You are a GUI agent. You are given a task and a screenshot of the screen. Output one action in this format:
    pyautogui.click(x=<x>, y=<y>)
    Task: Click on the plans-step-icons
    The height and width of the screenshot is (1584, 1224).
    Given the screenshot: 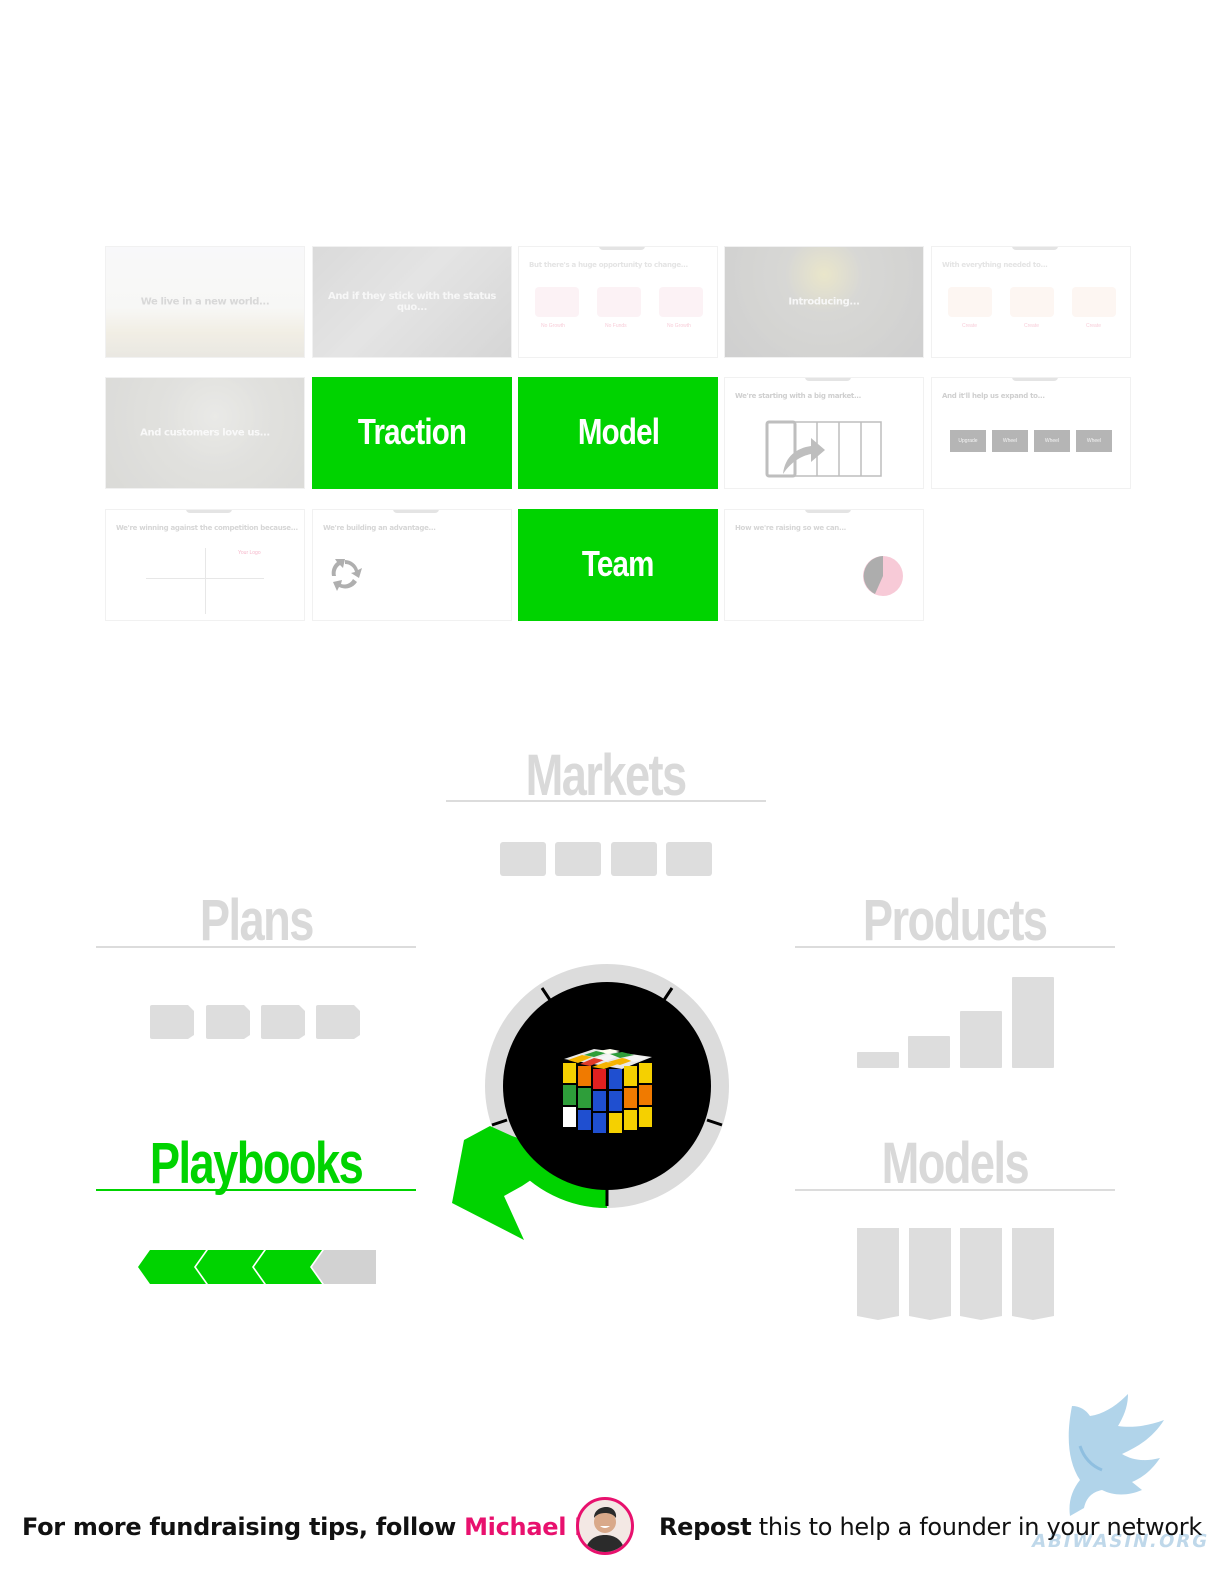 What is the action you would take?
    pyautogui.click(x=255, y=1022)
    